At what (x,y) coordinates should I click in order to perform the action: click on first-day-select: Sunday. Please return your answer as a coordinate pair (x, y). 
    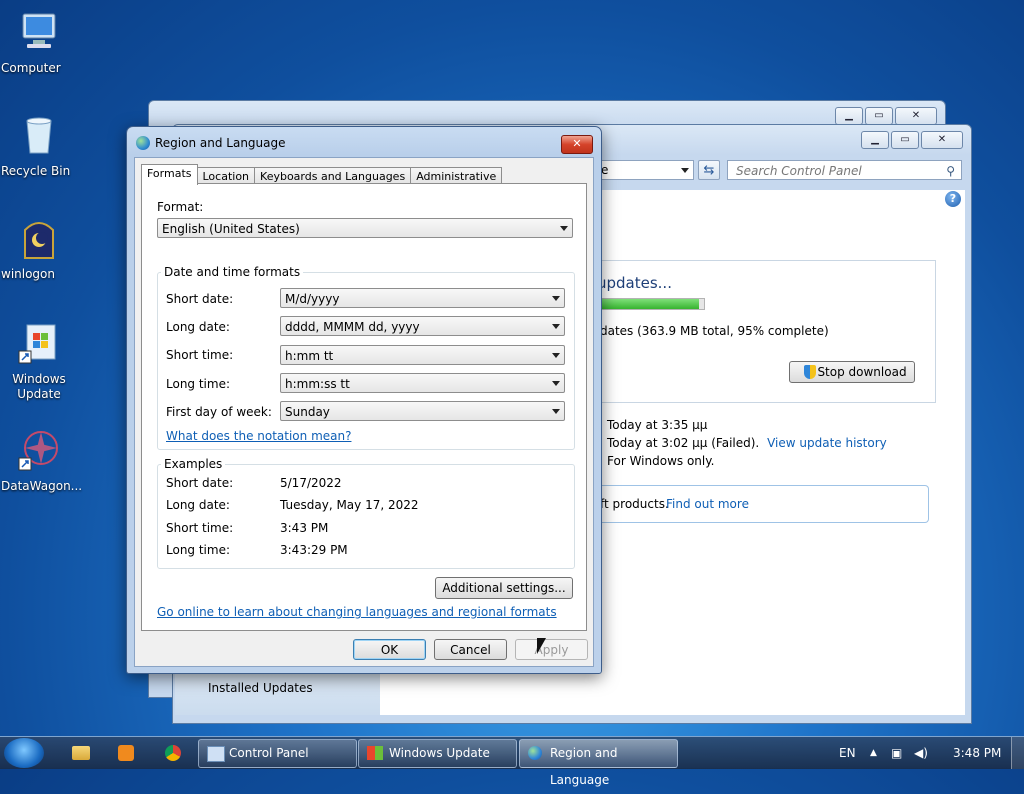
    Looking at the image, I should click on (422, 411).